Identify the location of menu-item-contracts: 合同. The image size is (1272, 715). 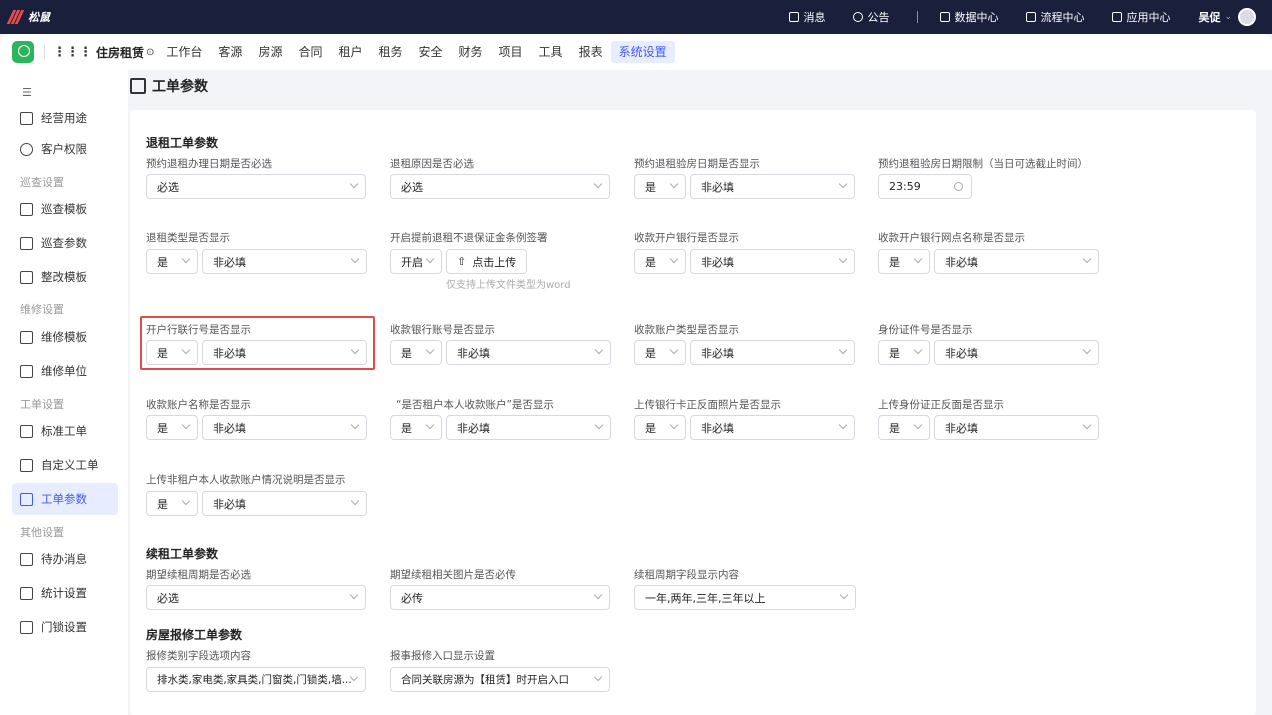
(310, 52).